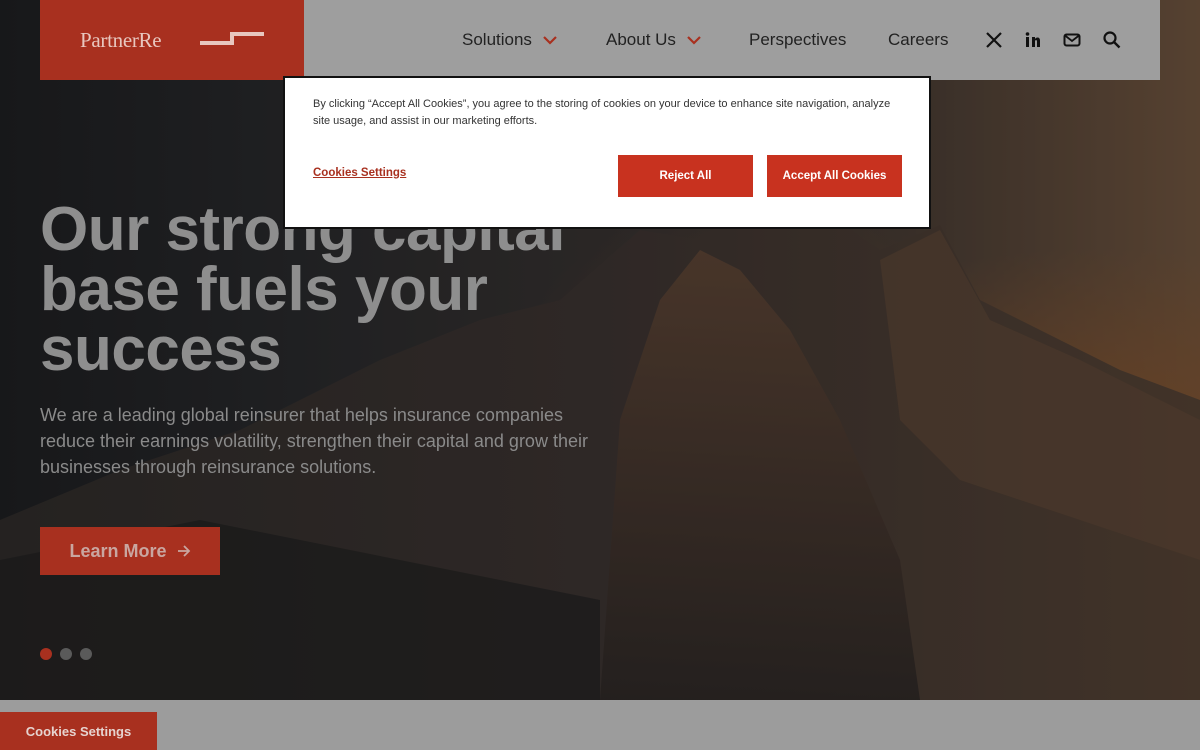 The height and width of the screenshot is (750, 1200). Describe the element at coordinates (600, 725) in the screenshot. I see `page-content-below-hero` at that location.